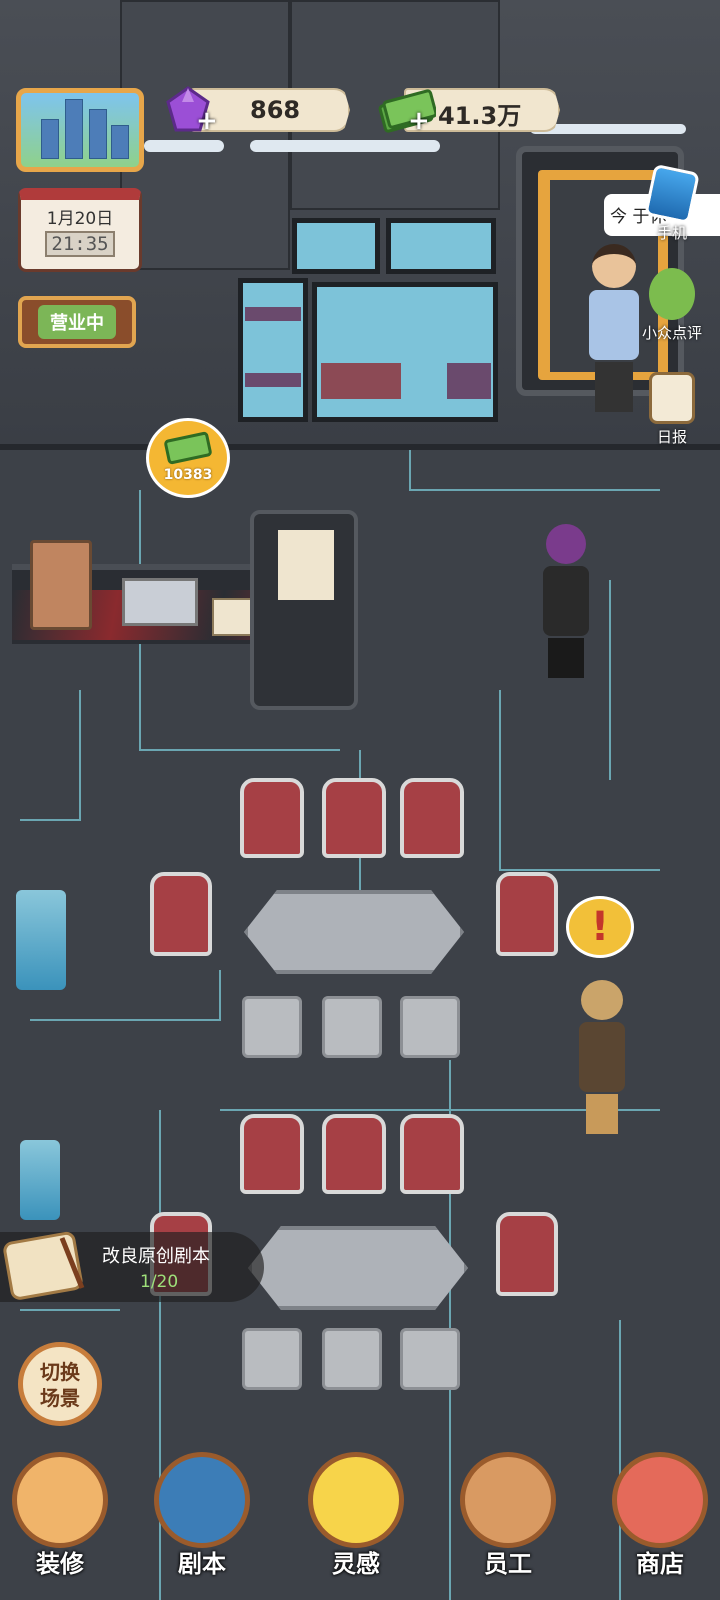 The height and width of the screenshot is (1600, 720). I want to click on calendar: 1月20日 21:35, so click(80, 230).